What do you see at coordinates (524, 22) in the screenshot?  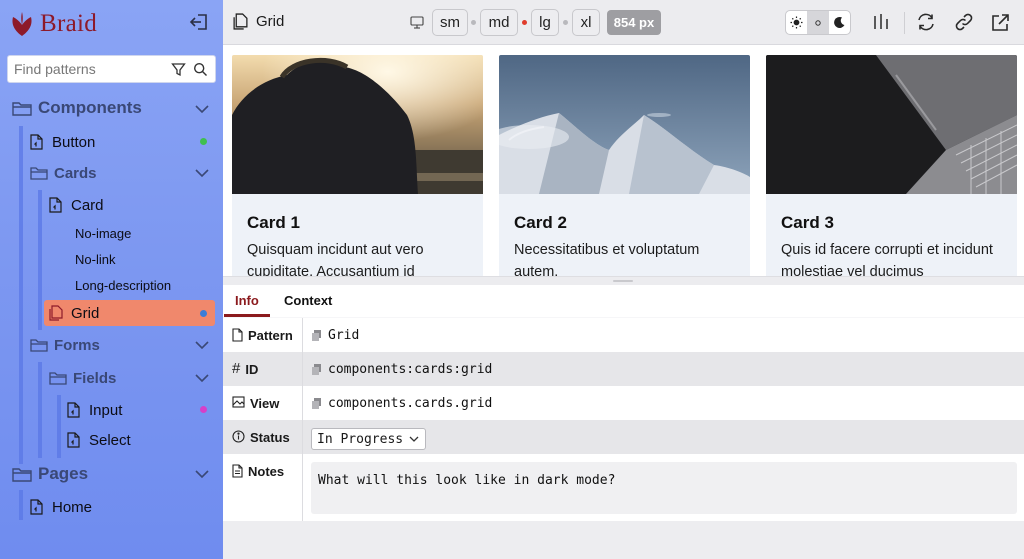 I see `breakpoint-marker-dot` at bounding box center [524, 22].